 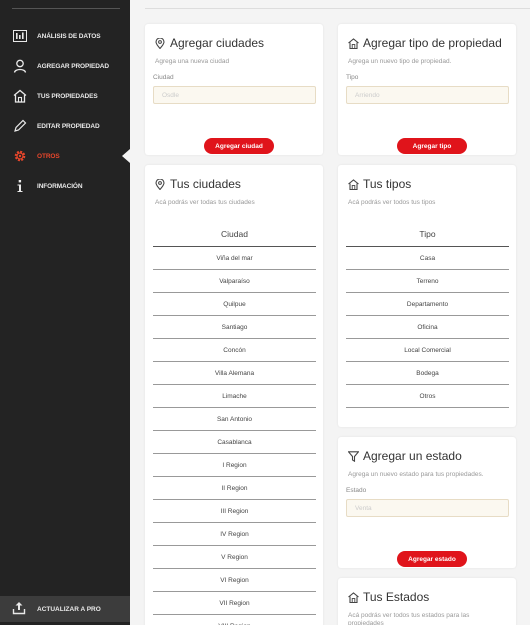 What do you see at coordinates (20, 609) in the screenshot?
I see `upload-icon` at bounding box center [20, 609].